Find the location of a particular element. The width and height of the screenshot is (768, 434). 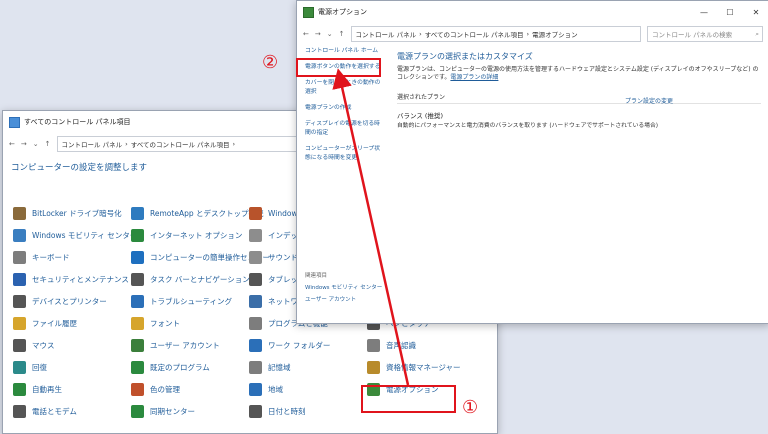

control-panel-item-label: ワーク フォルダー is located at coordinates (299, 345).